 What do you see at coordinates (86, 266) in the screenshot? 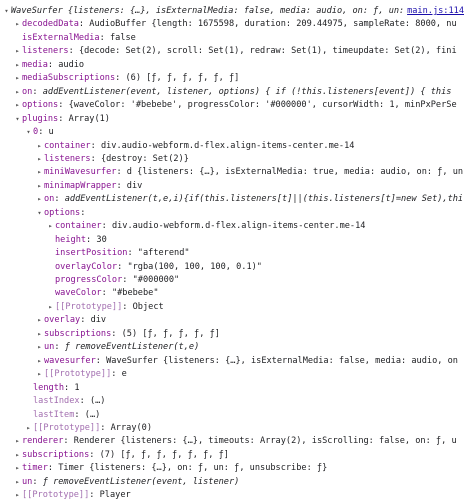
I see `property-key: overlayColor` at bounding box center [86, 266].